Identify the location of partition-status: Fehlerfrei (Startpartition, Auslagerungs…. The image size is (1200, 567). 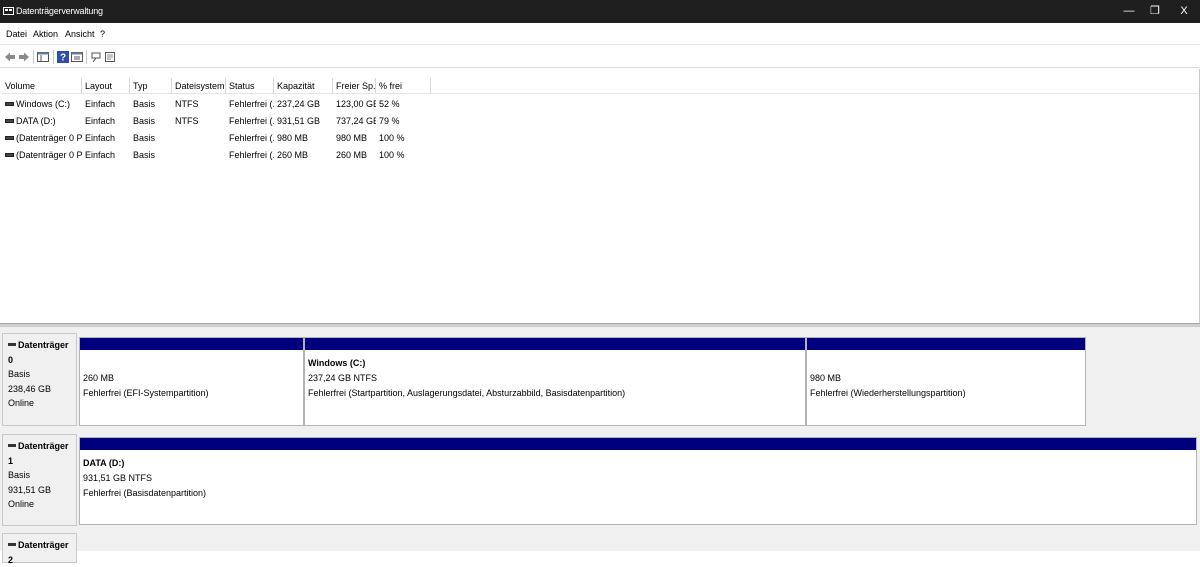
(467, 393).